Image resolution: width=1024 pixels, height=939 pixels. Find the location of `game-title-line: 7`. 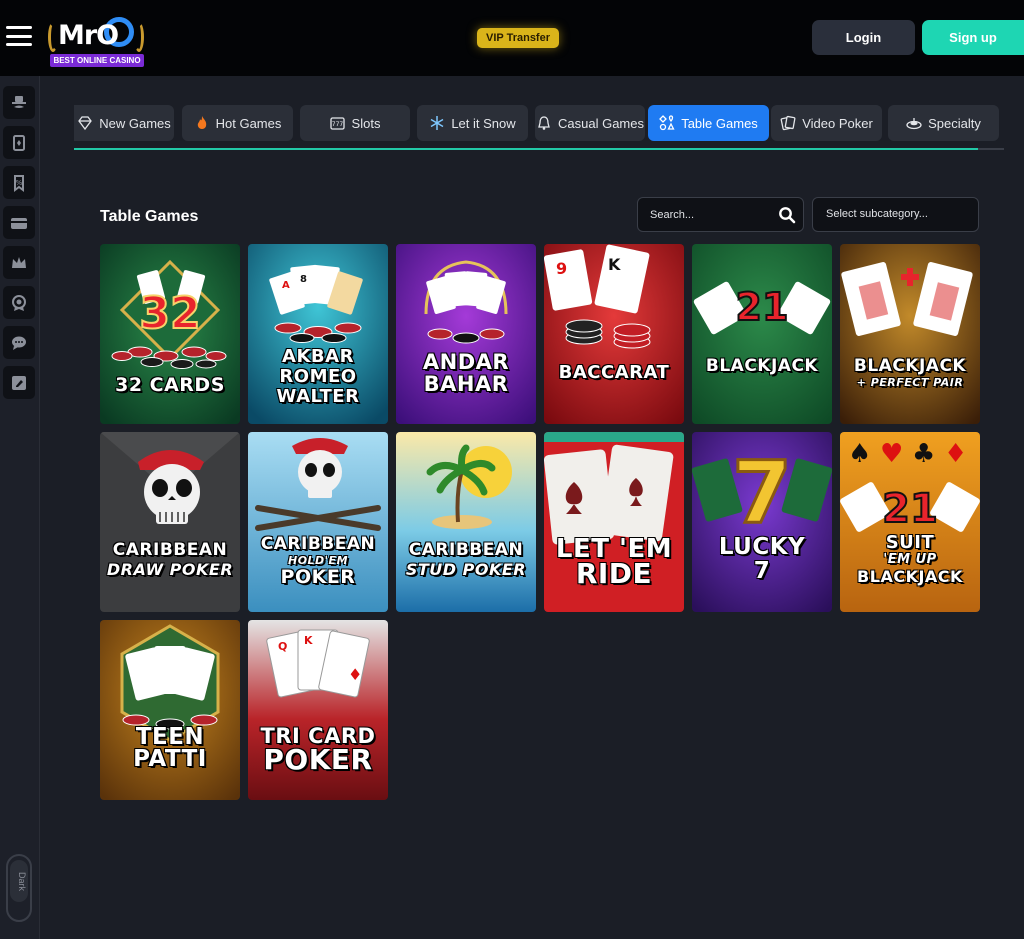

game-title-line: 7 is located at coordinates (762, 571).